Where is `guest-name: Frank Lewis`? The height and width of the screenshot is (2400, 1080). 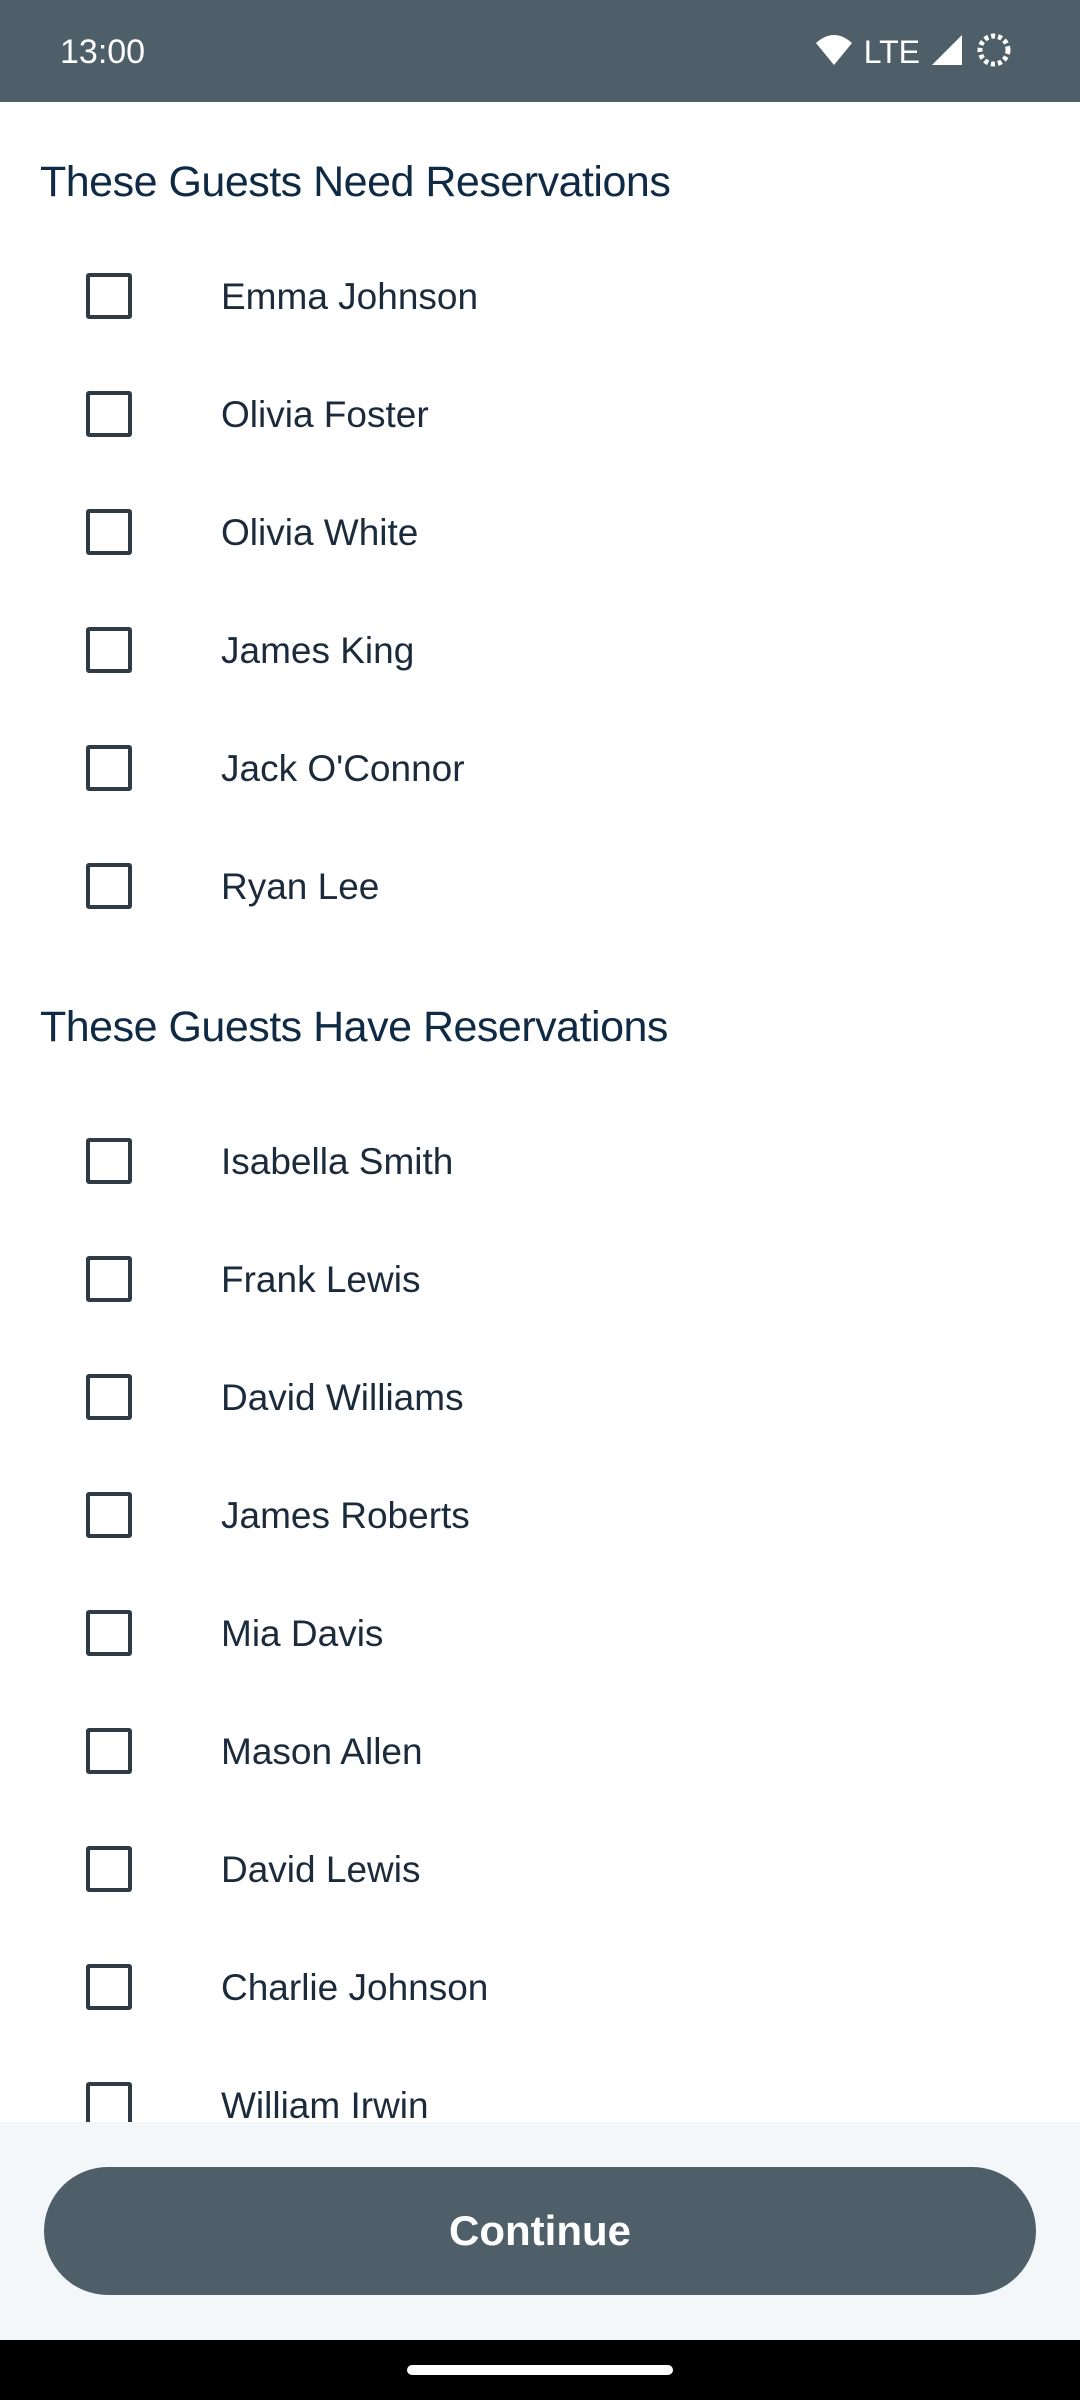 guest-name: Frank Lewis is located at coordinates (321, 1279).